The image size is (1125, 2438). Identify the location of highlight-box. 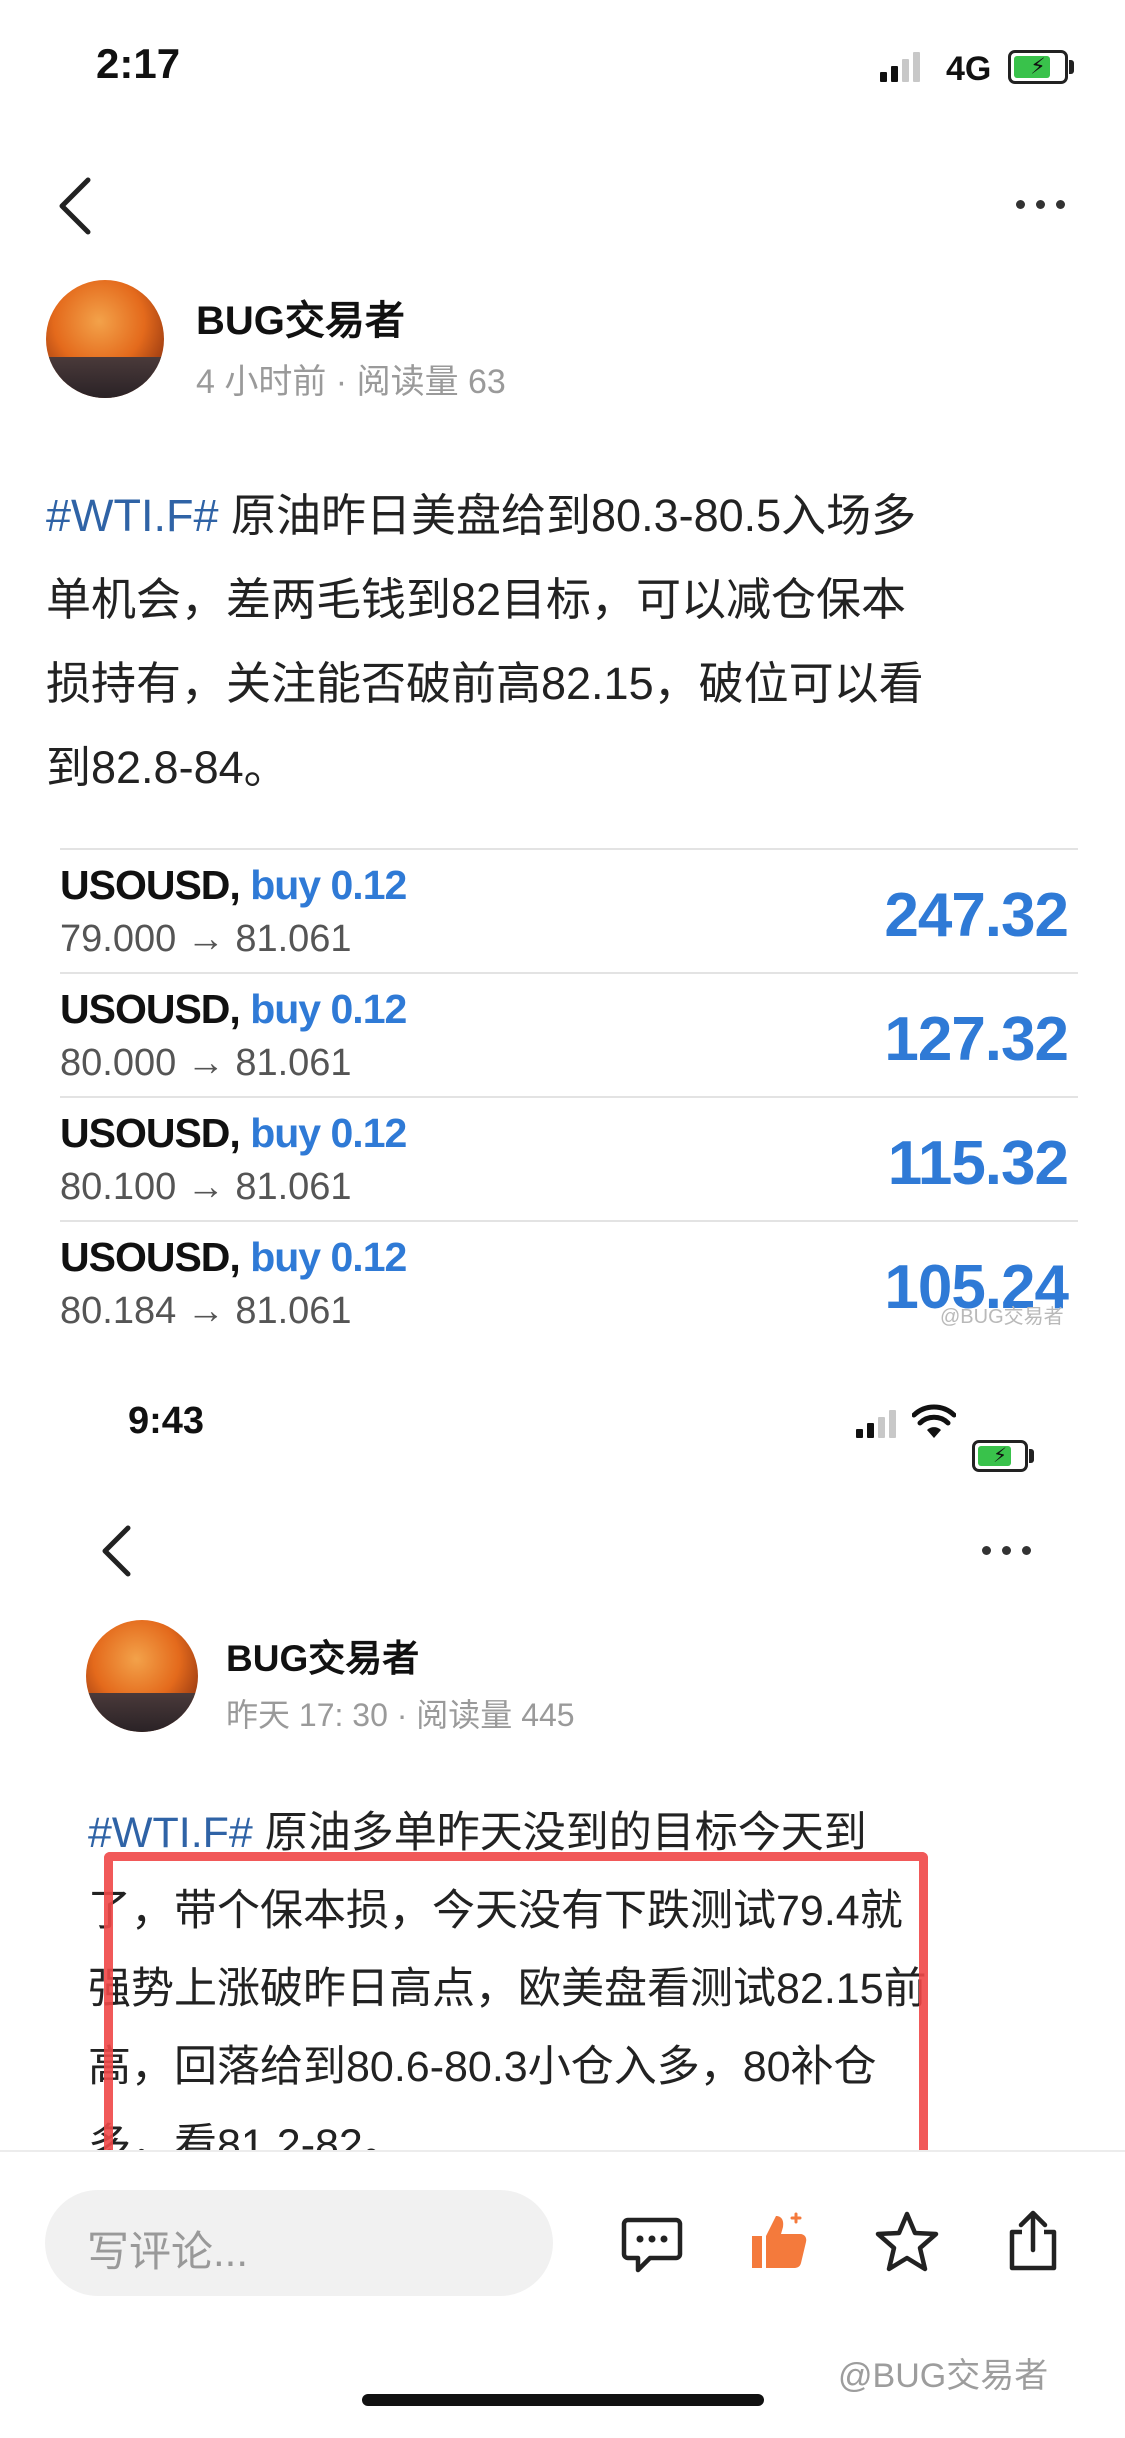
(516, 2002).